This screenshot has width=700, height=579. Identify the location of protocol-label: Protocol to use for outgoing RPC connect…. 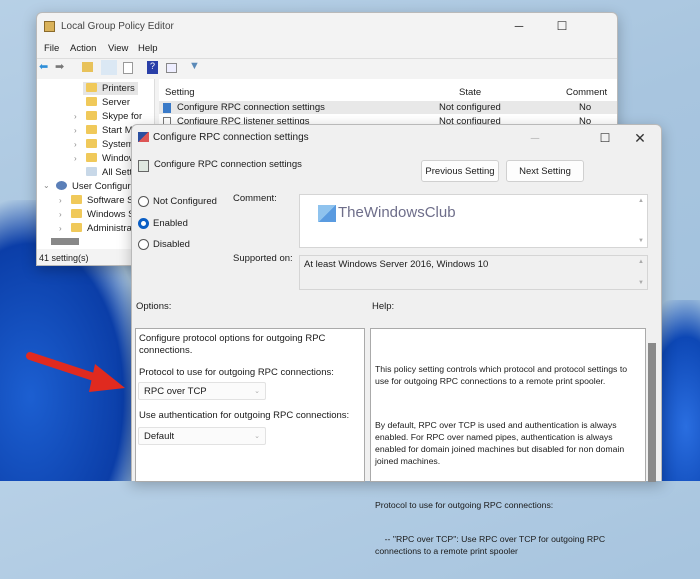
(236, 372).